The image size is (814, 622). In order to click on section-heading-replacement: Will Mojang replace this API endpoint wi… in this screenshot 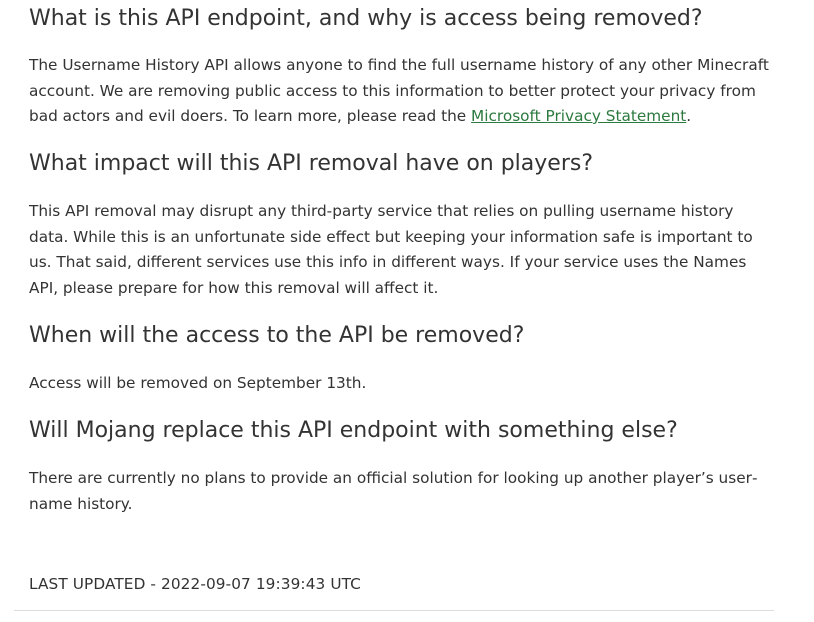, I will do `click(353, 430)`.